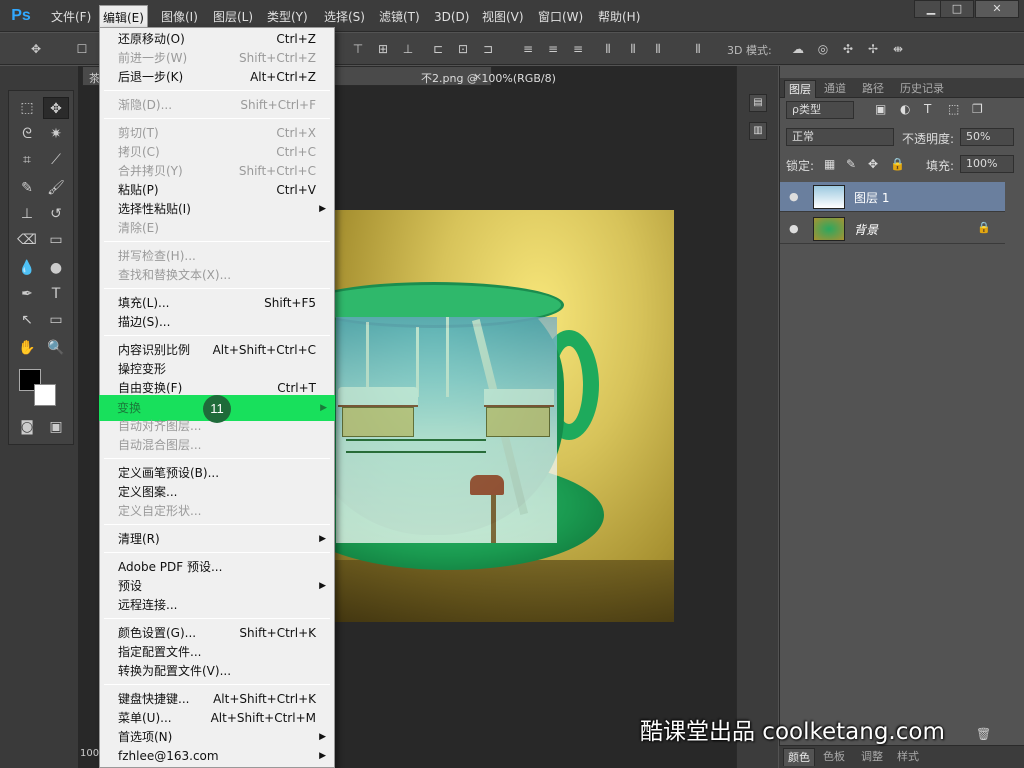 This screenshot has height=768, width=1024. Describe the element at coordinates (56, 427) in the screenshot. I see `screen-mode-icon: ▣` at that location.